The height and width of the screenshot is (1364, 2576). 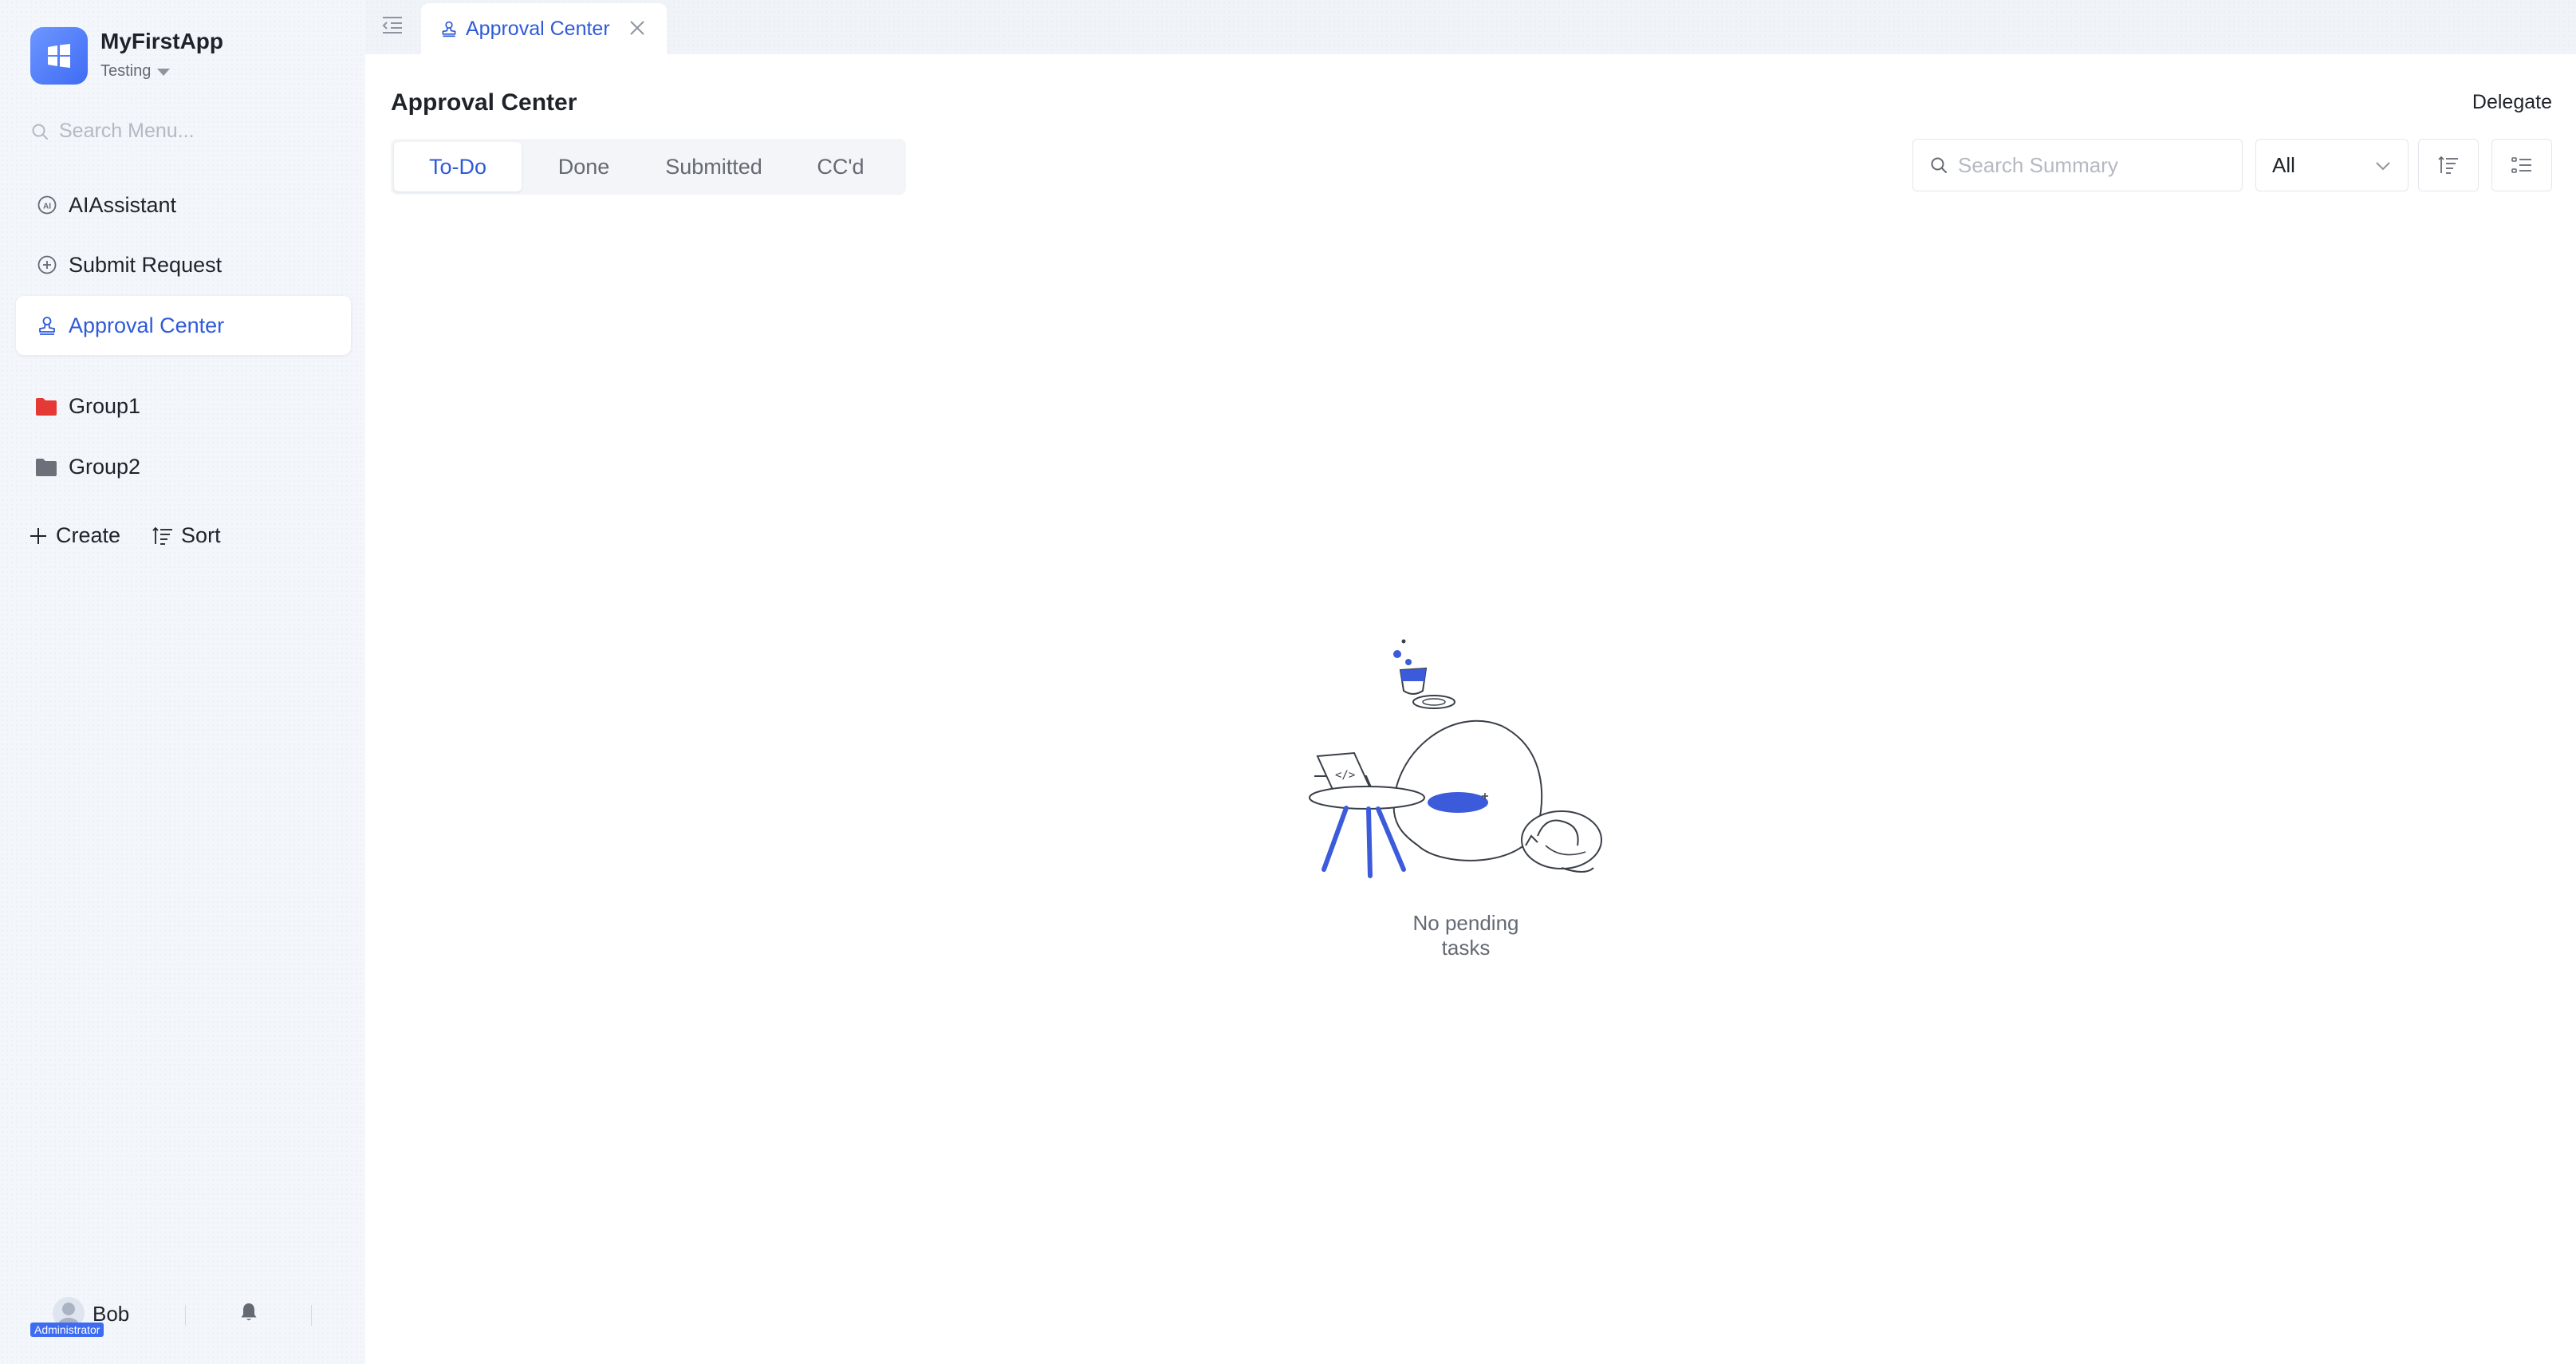 I want to click on sidebar-item-label: AIAssistant, so click(x=123, y=204).